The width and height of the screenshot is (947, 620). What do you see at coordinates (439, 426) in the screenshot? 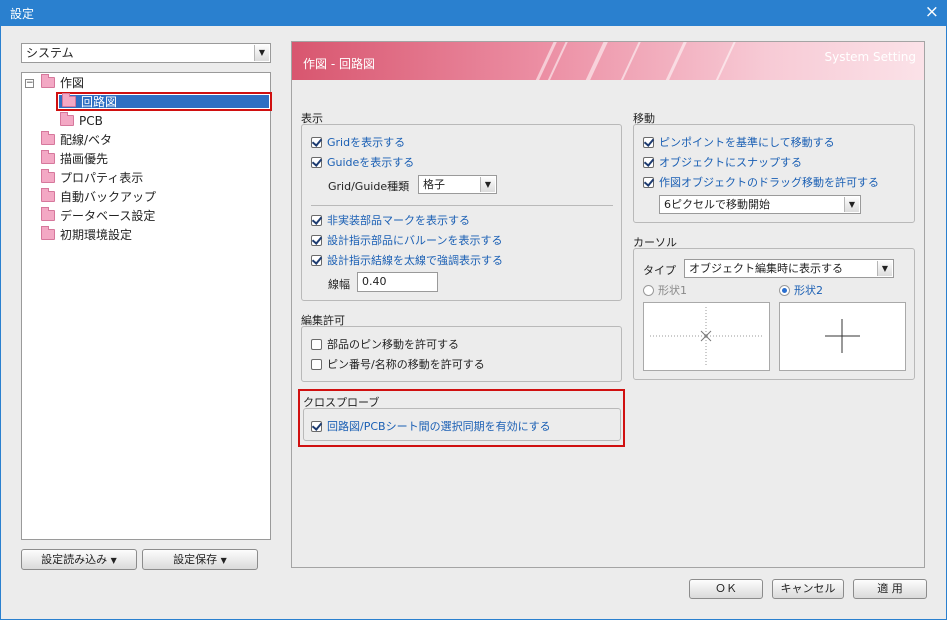
I see `enable-sync-label: 回路図/PCBシート間の選択同期を有効にする` at bounding box center [439, 426].